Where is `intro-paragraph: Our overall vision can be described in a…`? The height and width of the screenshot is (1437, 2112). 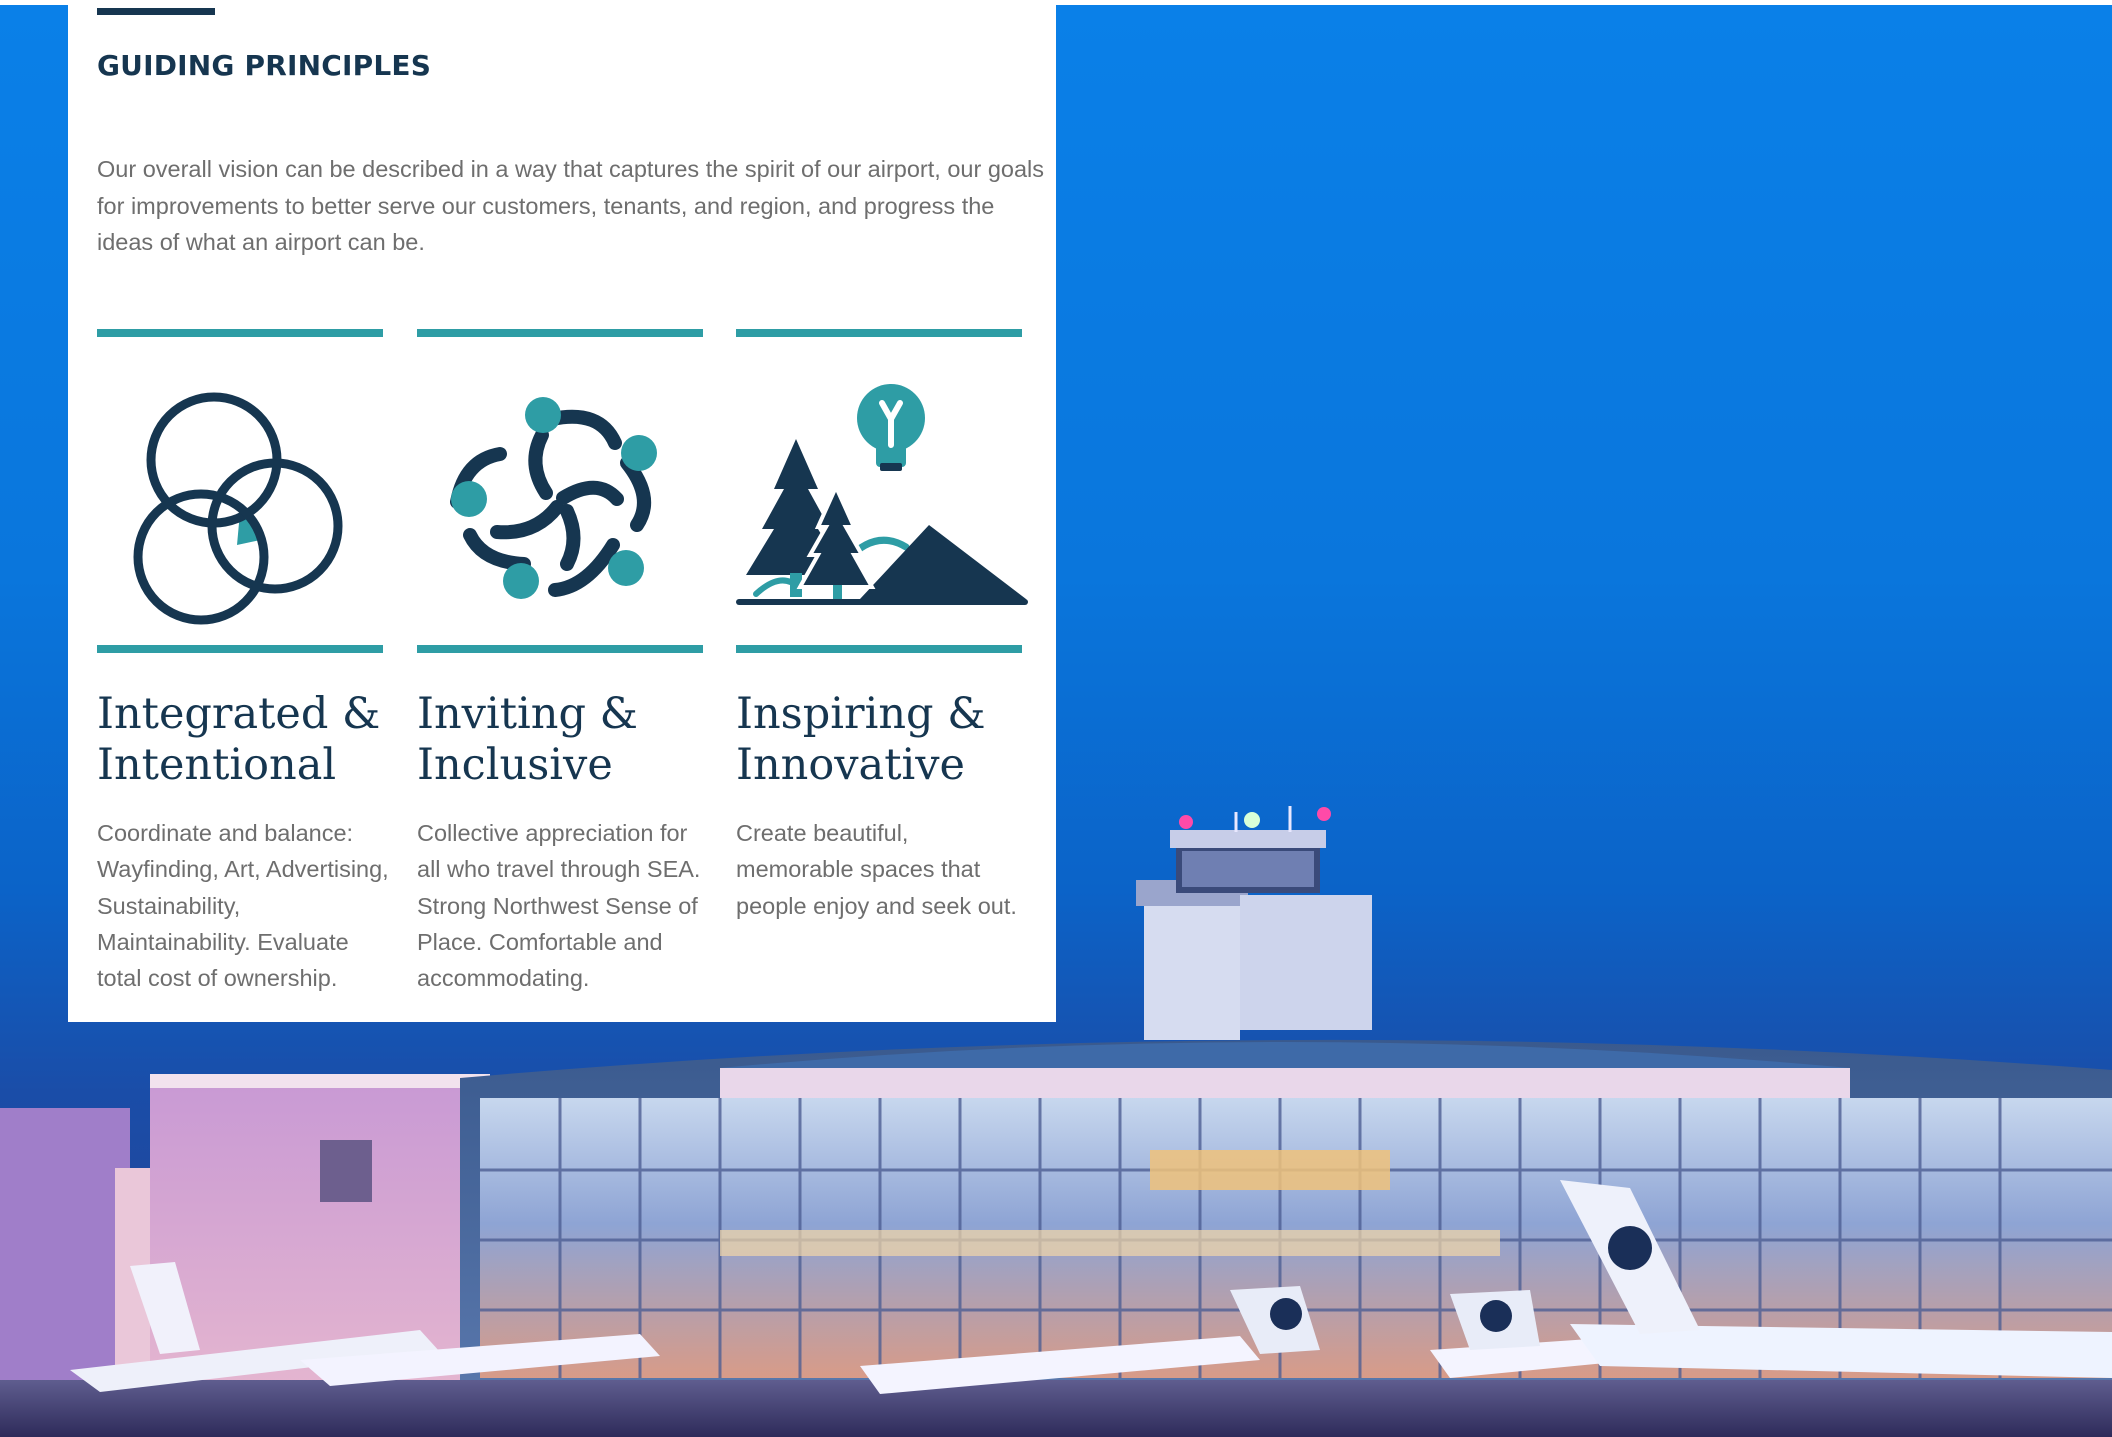 intro-paragraph: Our overall vision can be described in a… is located at coordinates (571, 205).